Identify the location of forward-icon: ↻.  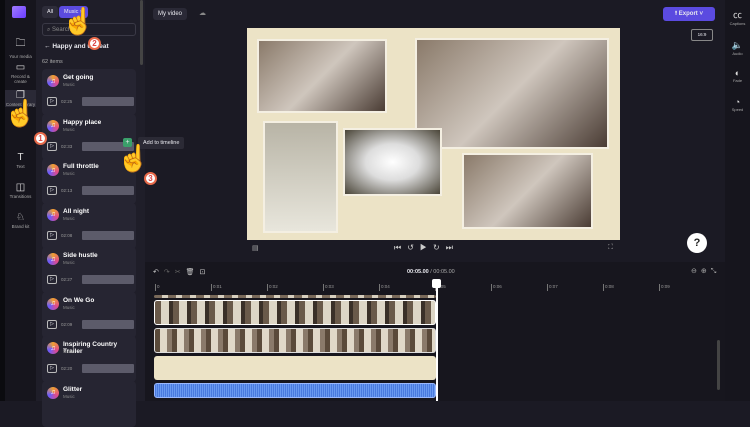
(439, 247).